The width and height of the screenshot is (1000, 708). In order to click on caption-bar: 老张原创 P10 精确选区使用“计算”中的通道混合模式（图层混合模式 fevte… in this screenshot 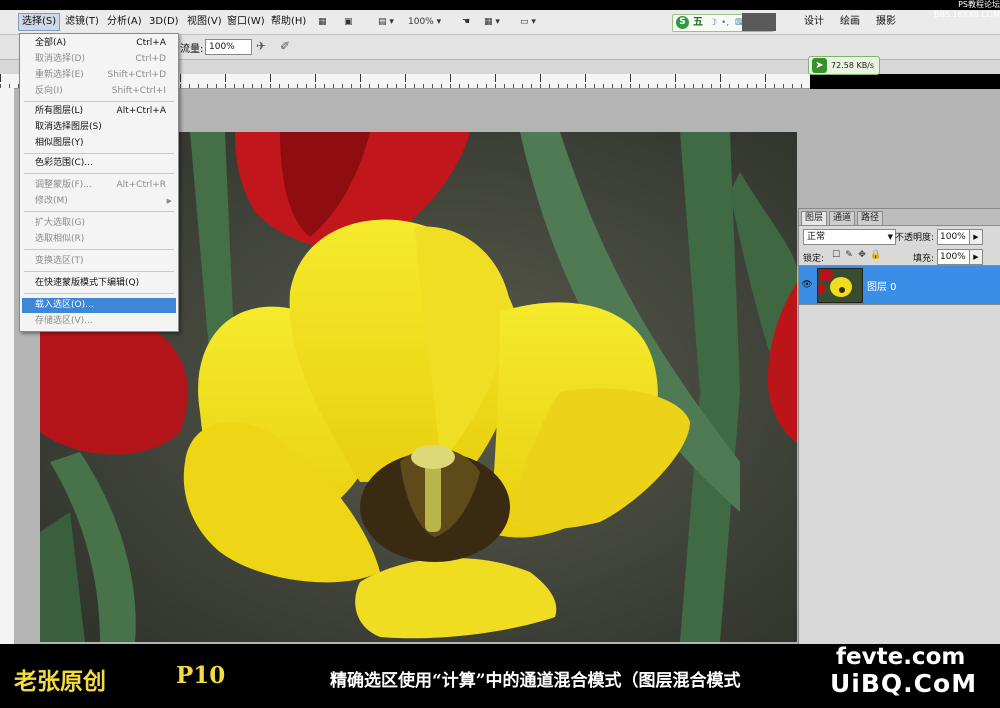, I will do `click(500, 676)`.